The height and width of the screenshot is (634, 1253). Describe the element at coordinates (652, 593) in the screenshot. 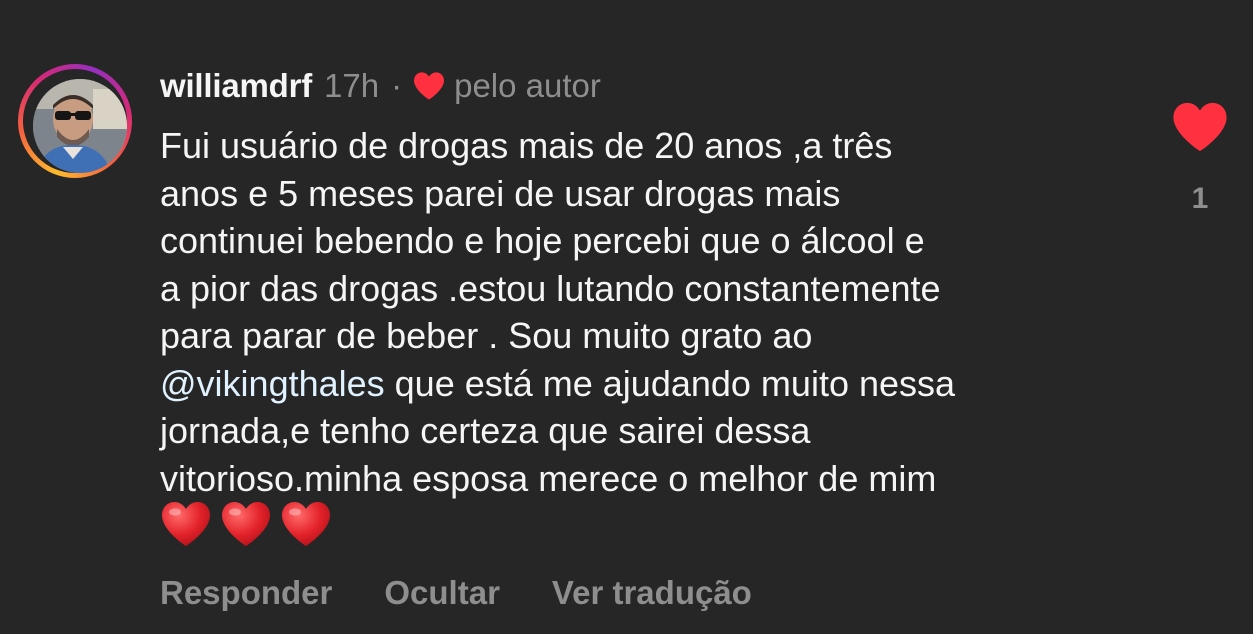

I see `see-translation-button: Ver tradução` at that location.